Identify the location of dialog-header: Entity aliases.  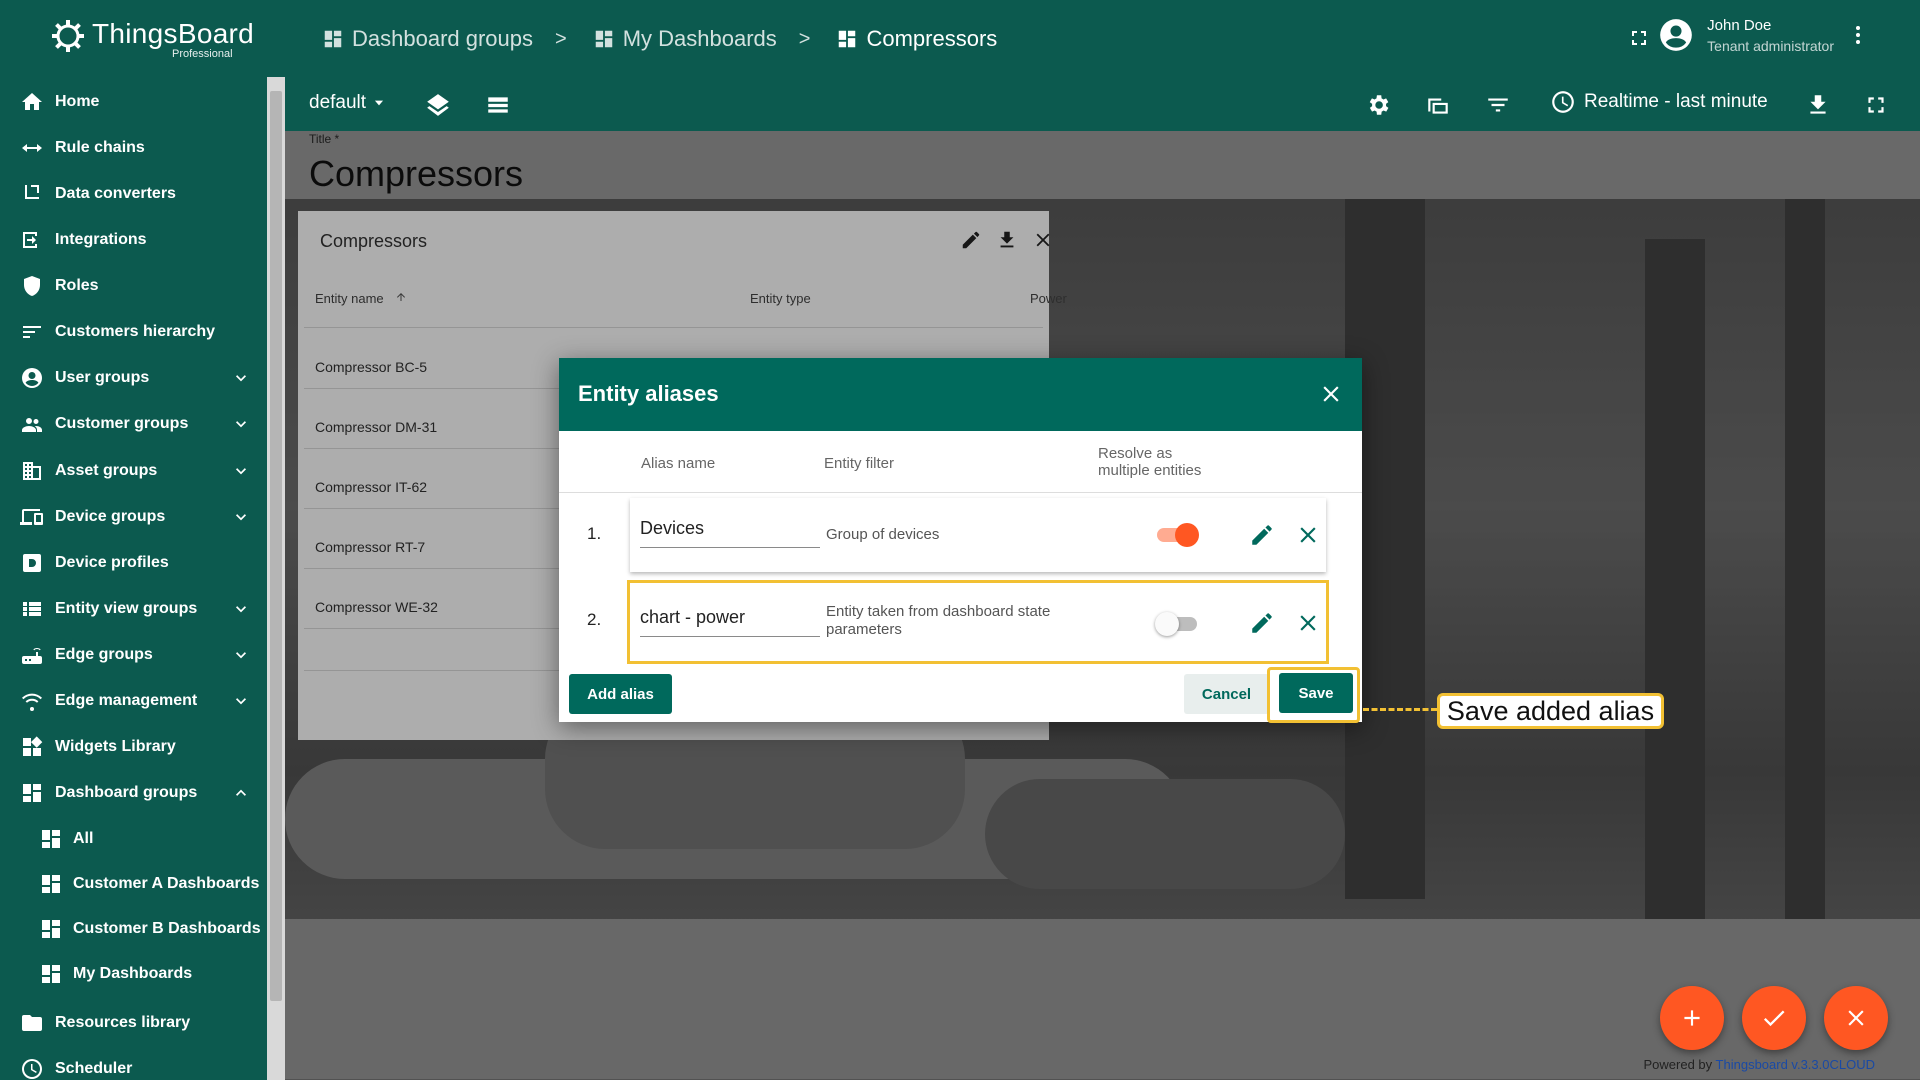
(960, 394).